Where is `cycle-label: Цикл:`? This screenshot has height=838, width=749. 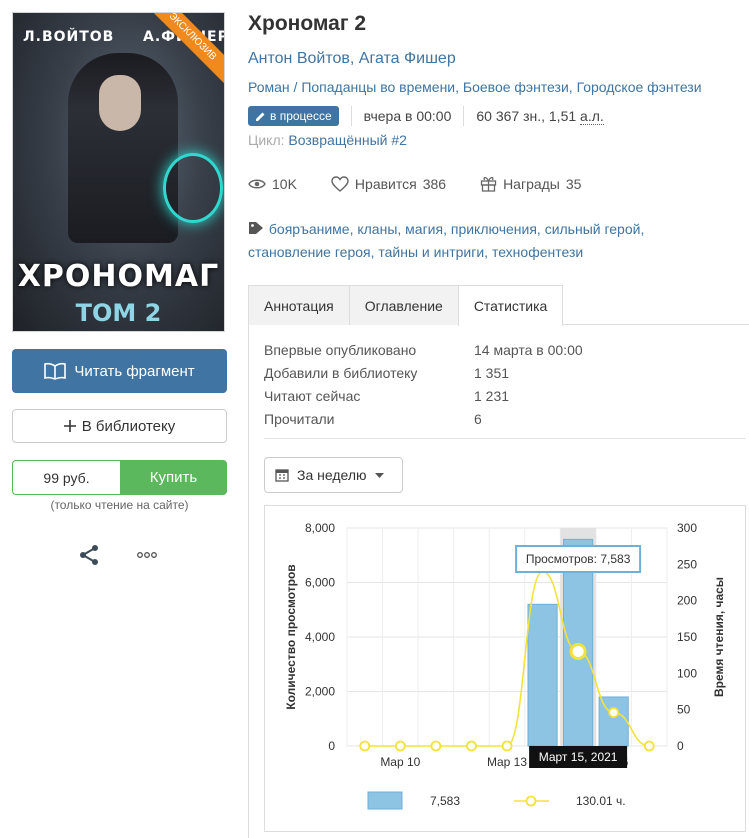 cycle-label: Цикл: is located at coordinates (266, 140).